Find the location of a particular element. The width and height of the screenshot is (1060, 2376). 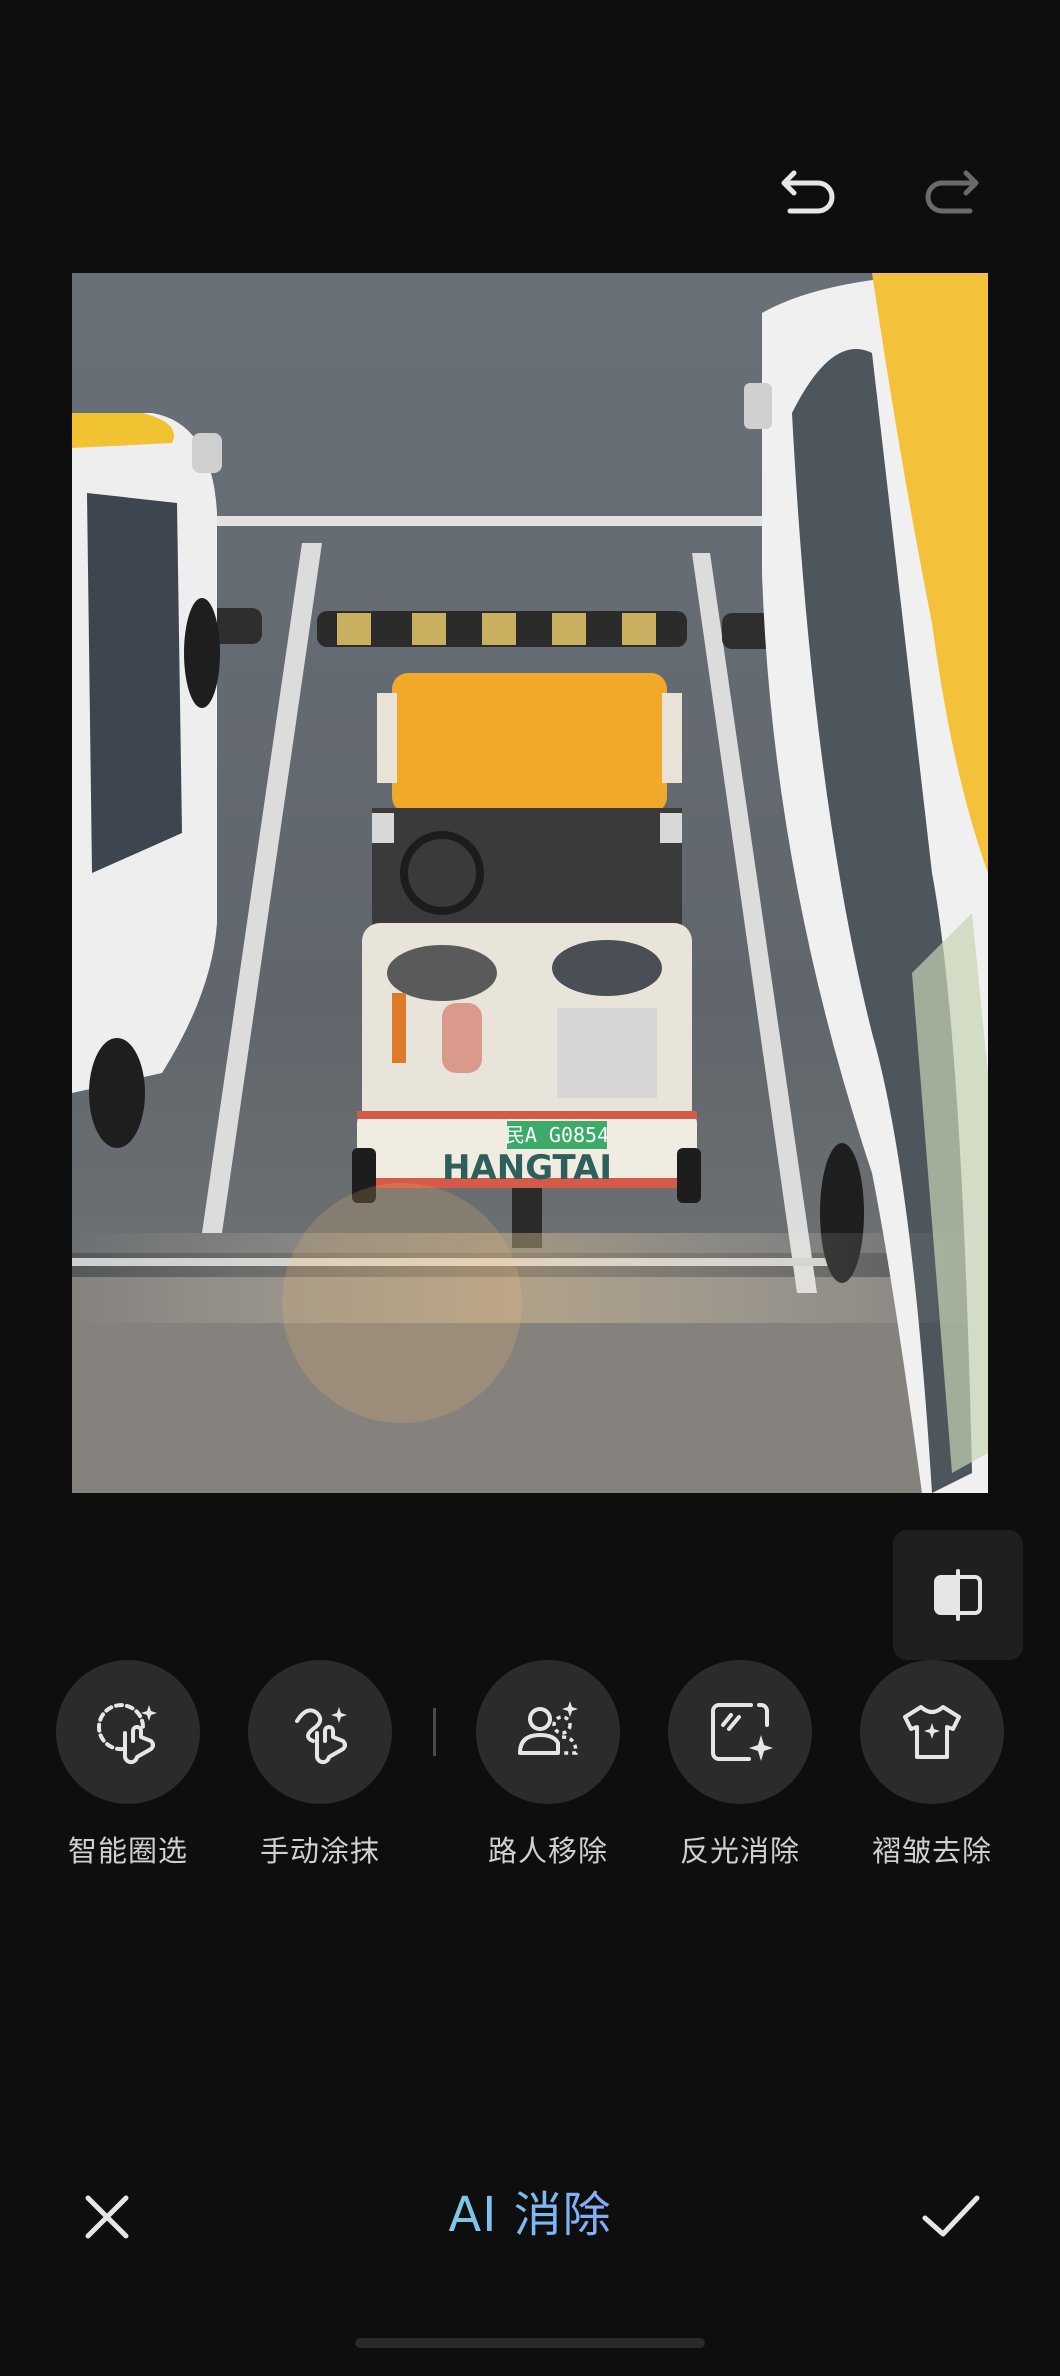

tool-passerby-remove: 路人移除 is located at coordinates (548, 1765).